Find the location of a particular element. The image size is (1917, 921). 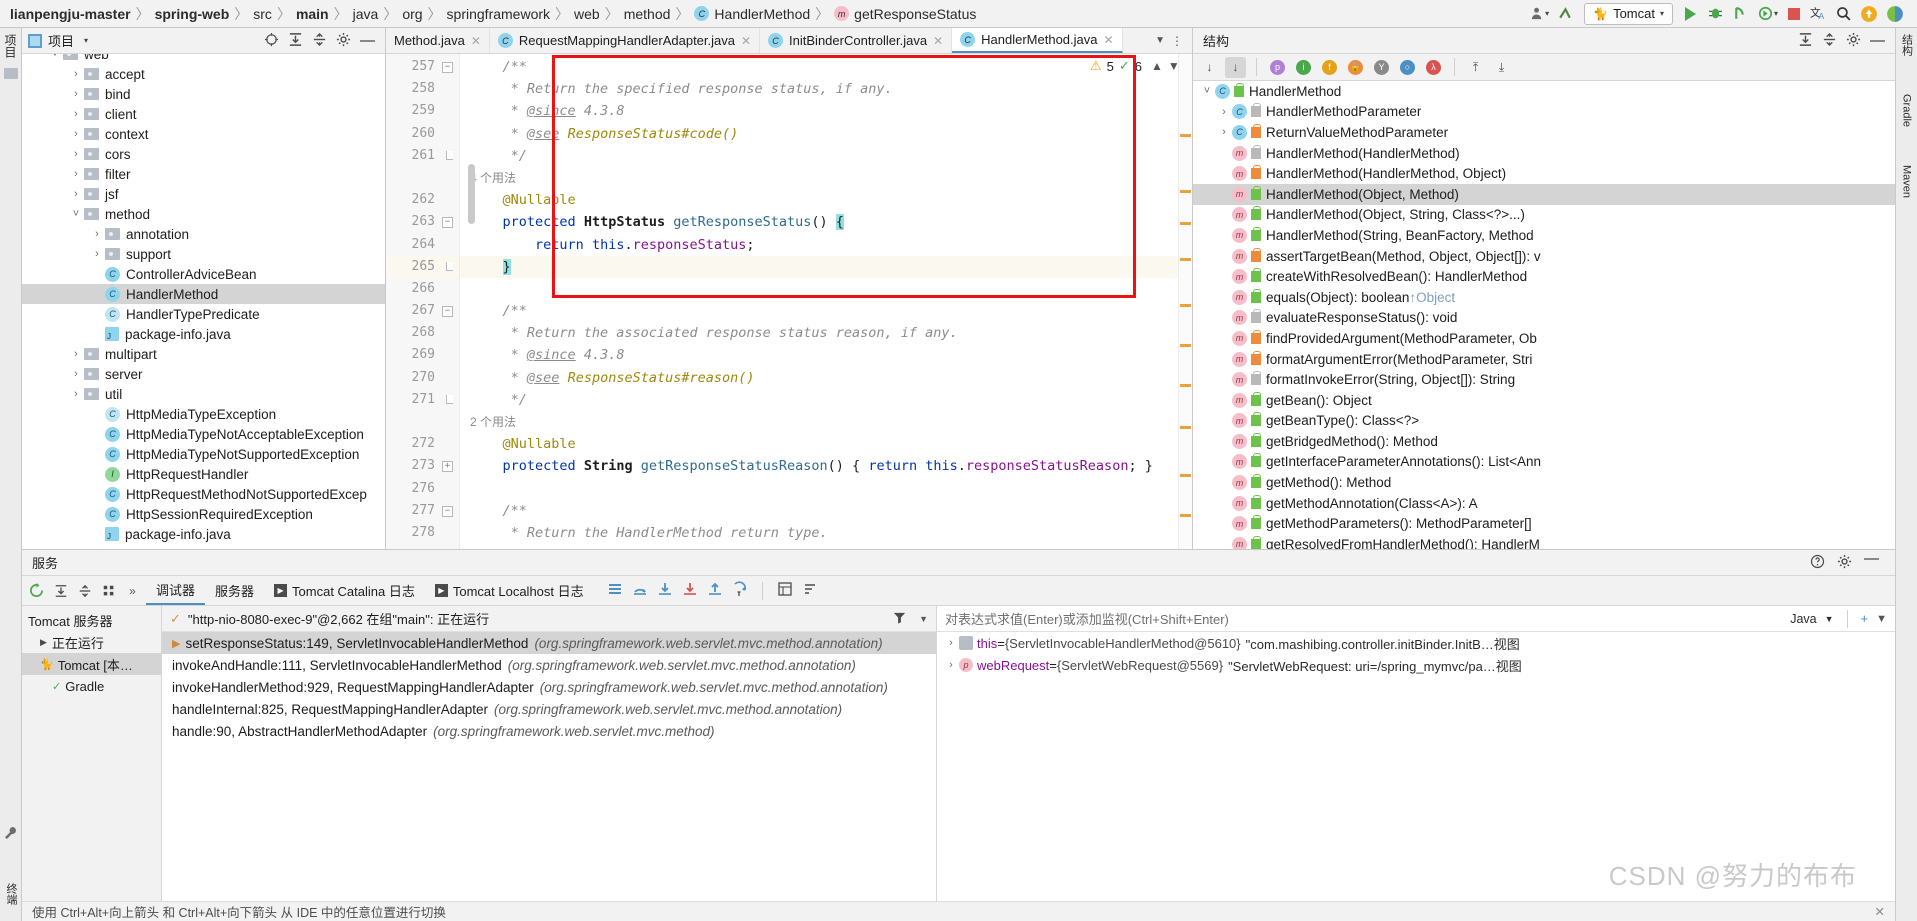

run-to-cursor-icon is located at coordinates (740, 590).